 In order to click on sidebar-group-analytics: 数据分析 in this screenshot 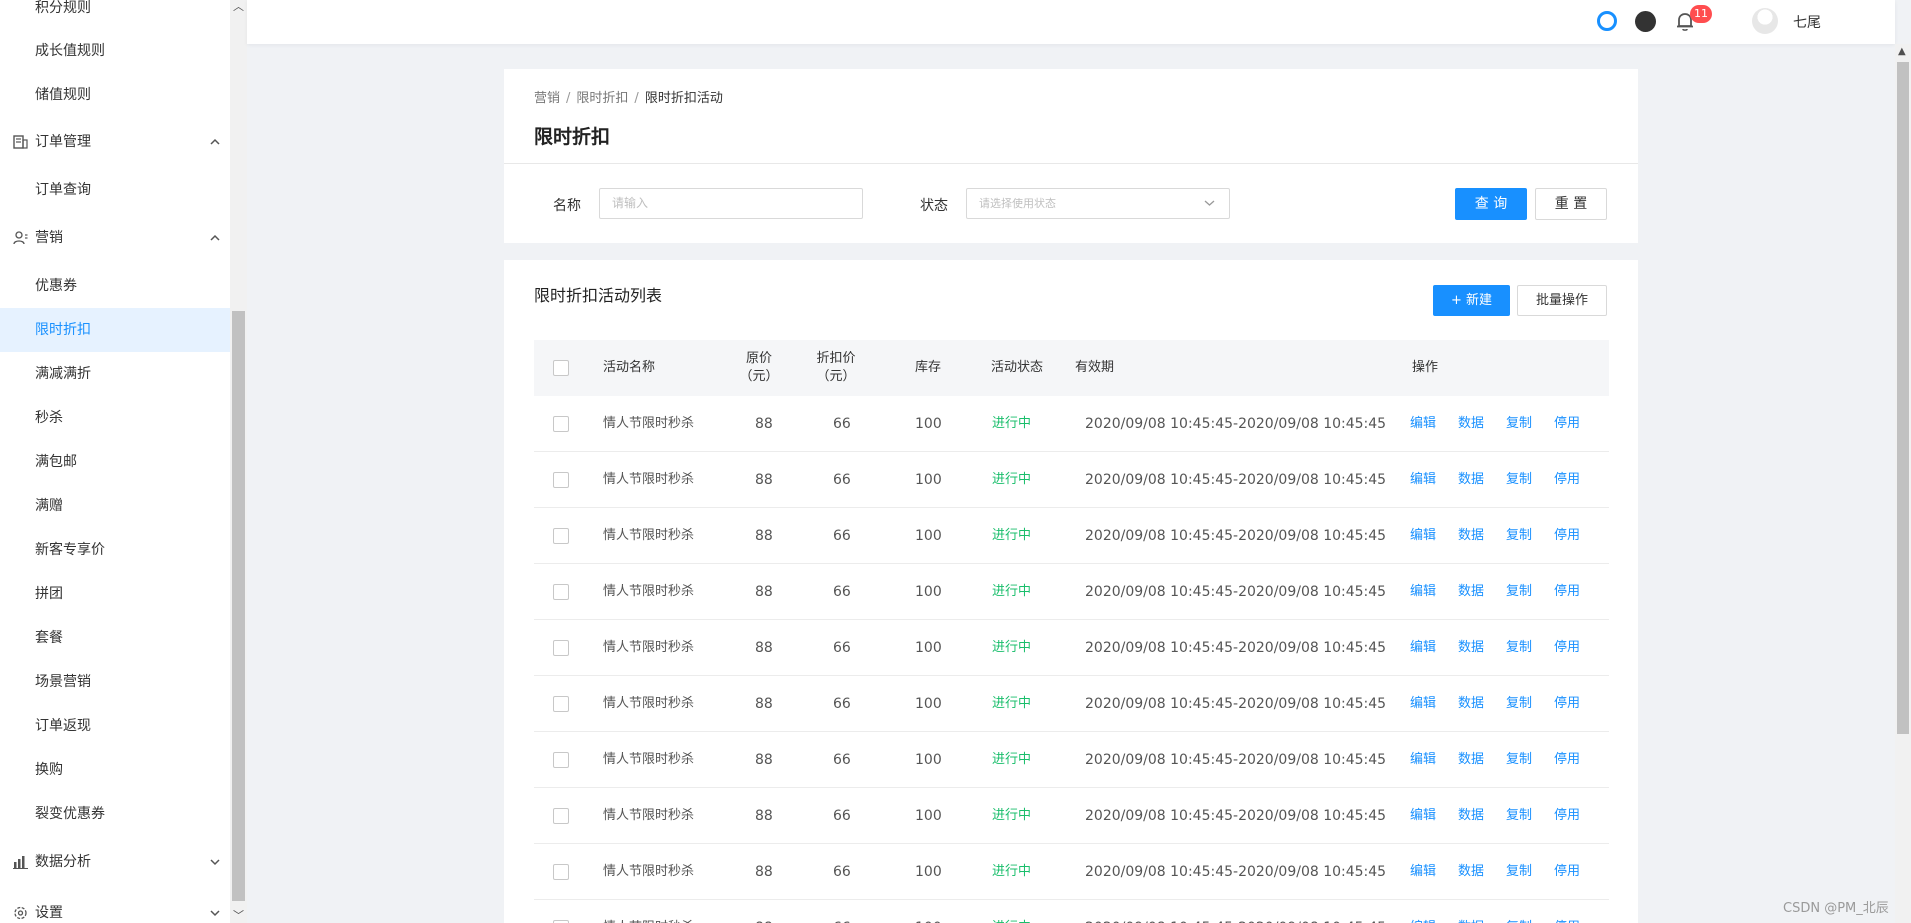, I will do `click(115, 862)`.